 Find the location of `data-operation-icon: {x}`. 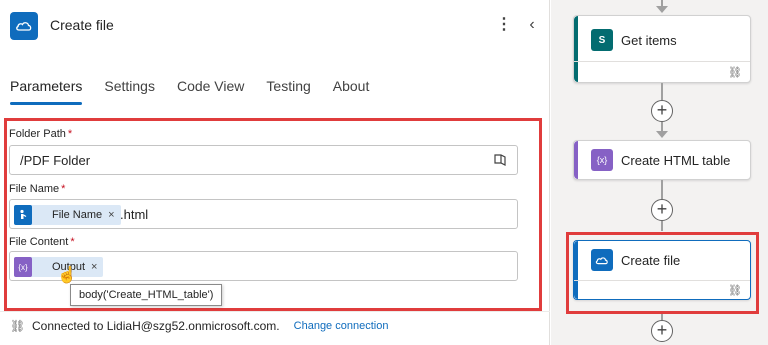

data-operation-icon: {x} is located at coordinates (602, 160).